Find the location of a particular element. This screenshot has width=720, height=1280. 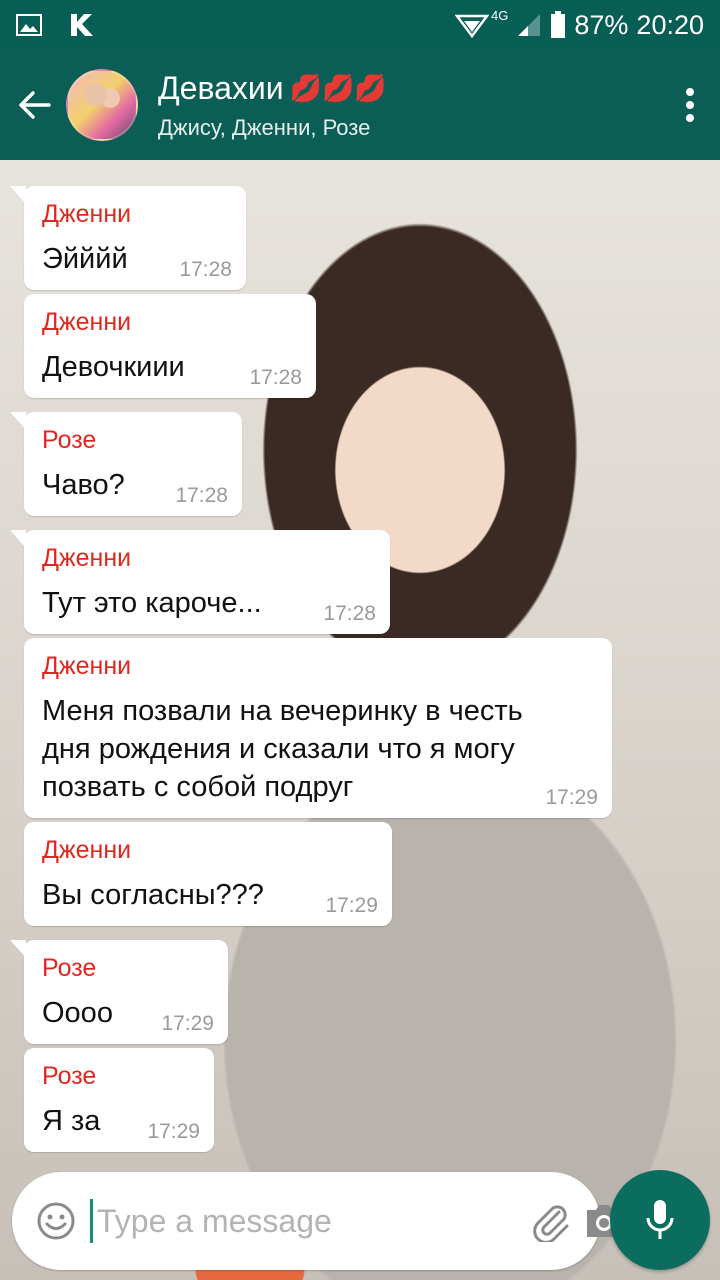

group-avatar is located at coordinates (102, 105).